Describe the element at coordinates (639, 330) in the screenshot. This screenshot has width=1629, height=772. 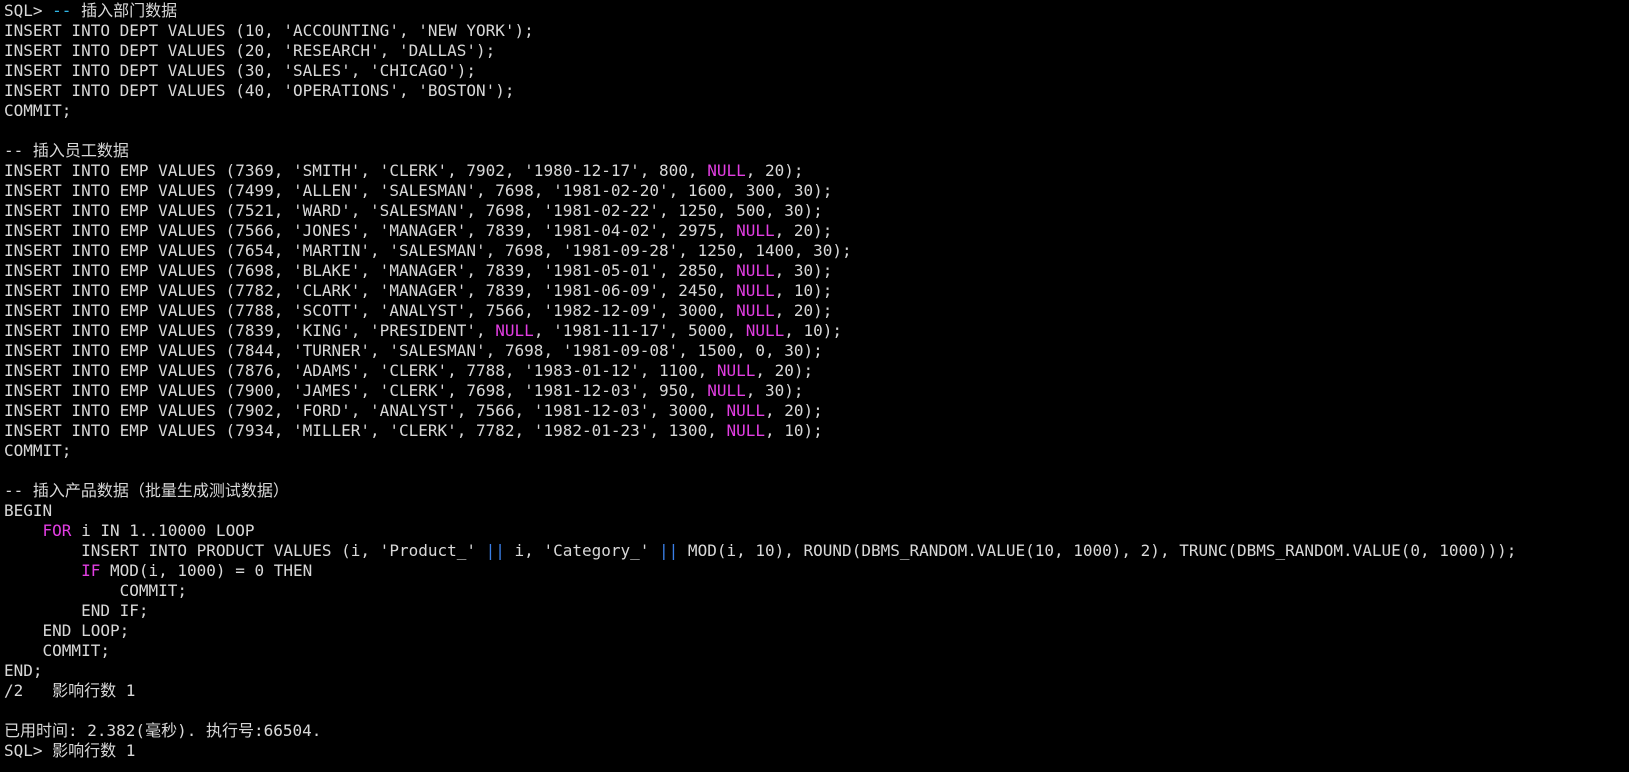
I see `terminal-text: , '1981-11-17', 5000,` at that location.